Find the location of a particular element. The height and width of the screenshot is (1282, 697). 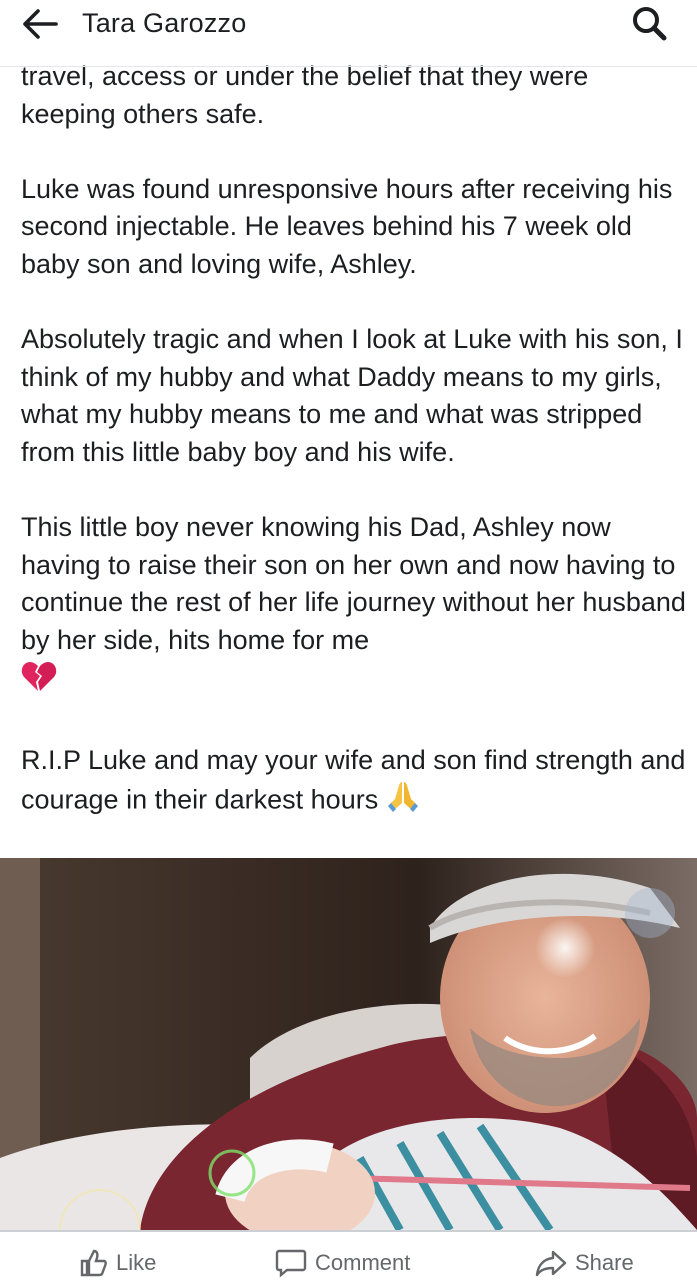

like-button: Like is located at coordinates (117, 1263).